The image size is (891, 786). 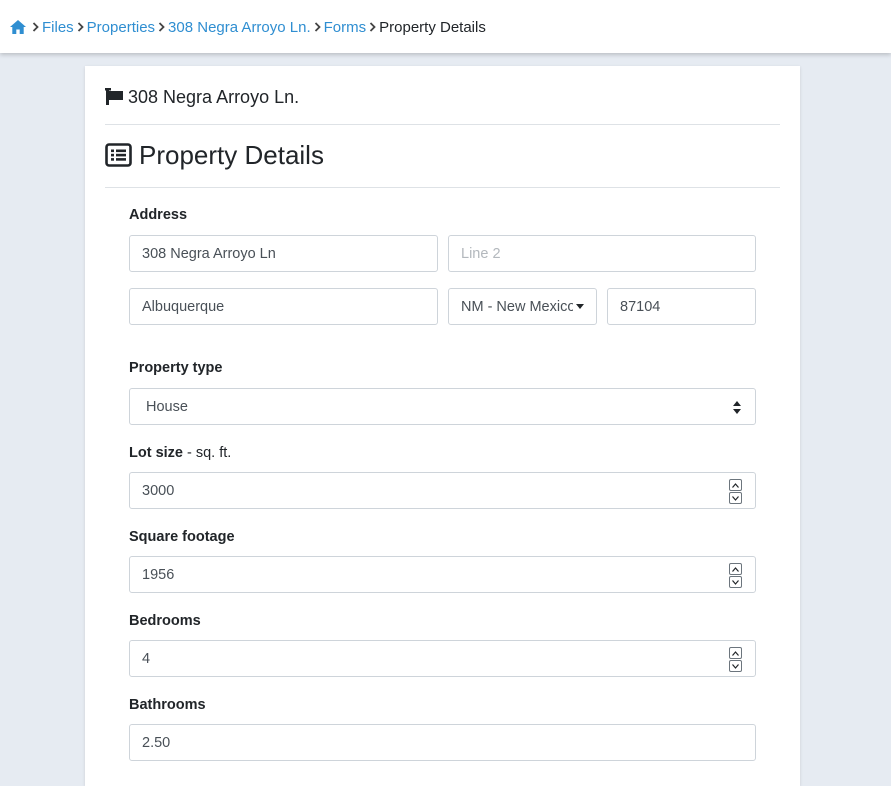 What do you see at coordinates (165, 621) in the screenshot?
I see `bedrooms-label: Bedrooms` at bounding box center [165, 621].